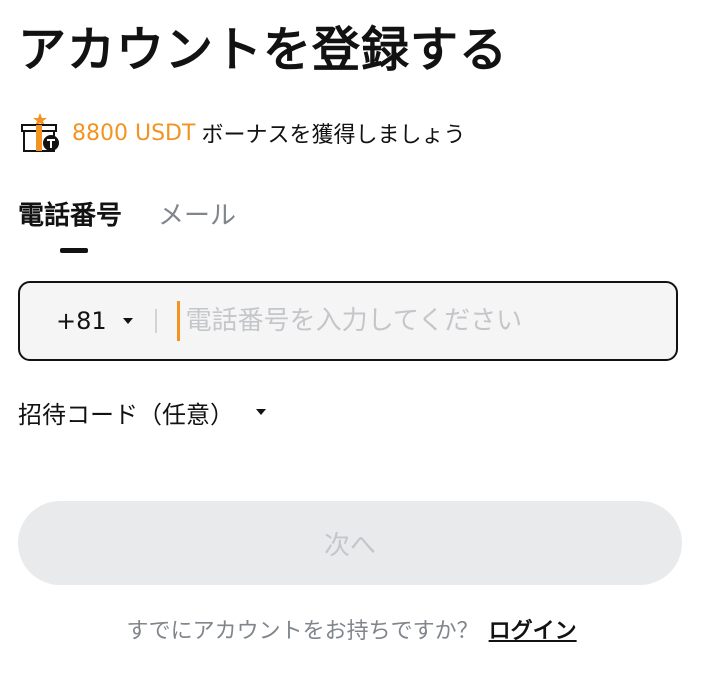  I want to click on country-code-selector: +81, so click(94, 321).